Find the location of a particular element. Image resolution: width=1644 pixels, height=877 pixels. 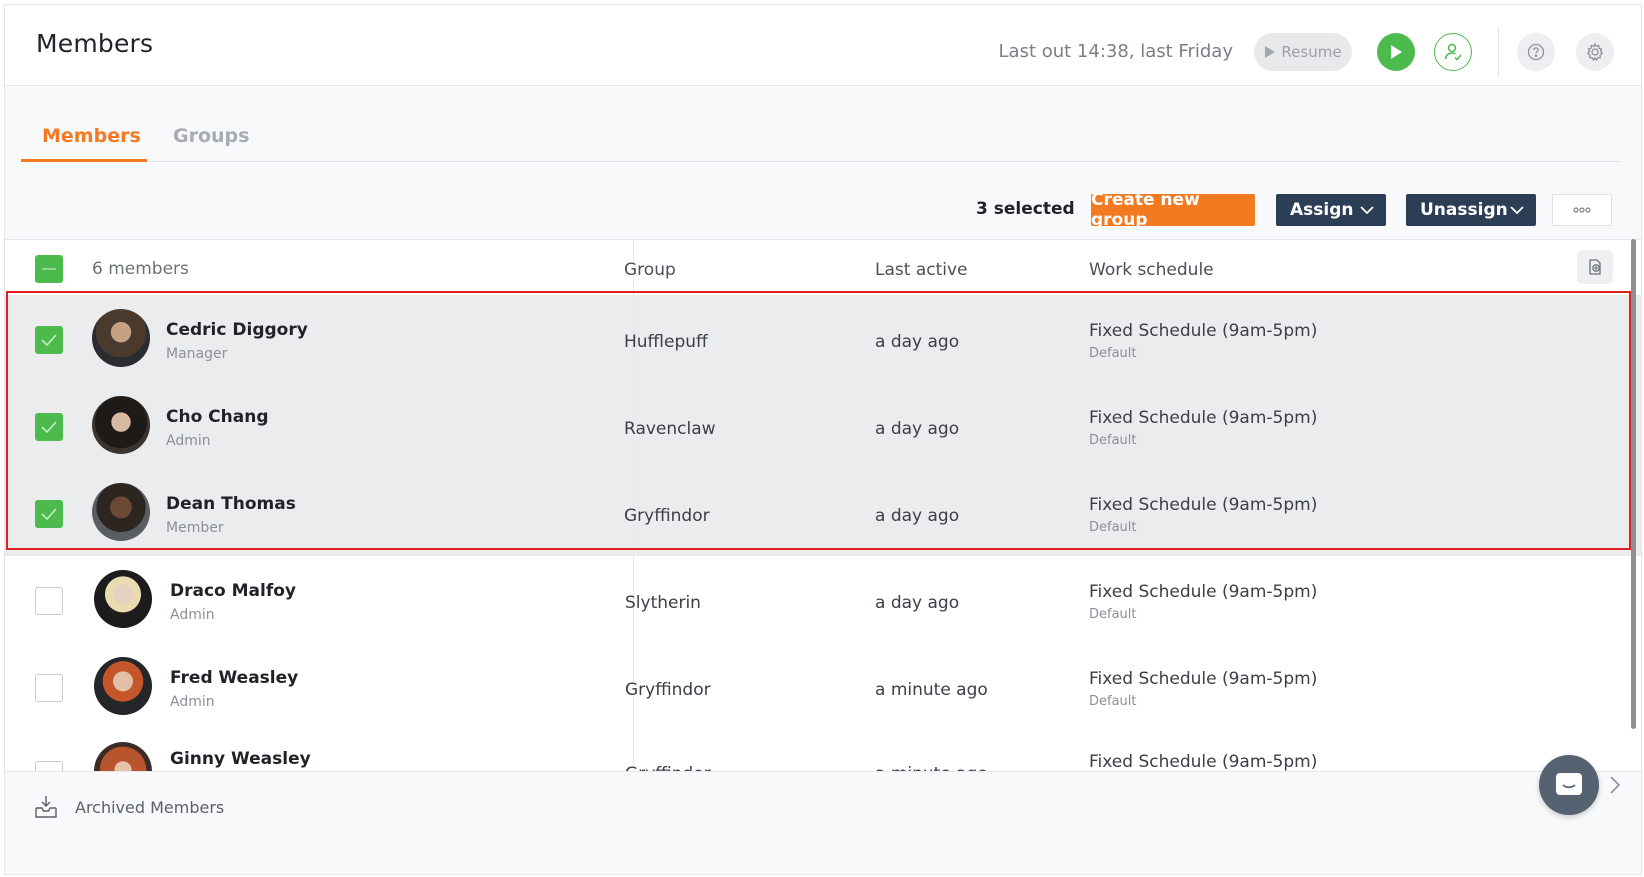

member-name: Fred Weasley is located at coordinates (234, 678).